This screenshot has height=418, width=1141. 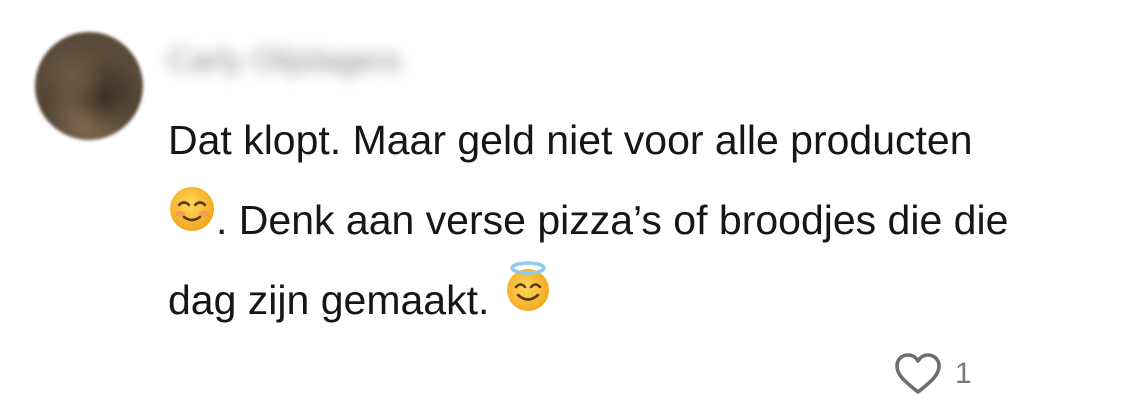 I want to click on comment-line-3-text: dag zijn gemaakt., so click(x=334, y=300).